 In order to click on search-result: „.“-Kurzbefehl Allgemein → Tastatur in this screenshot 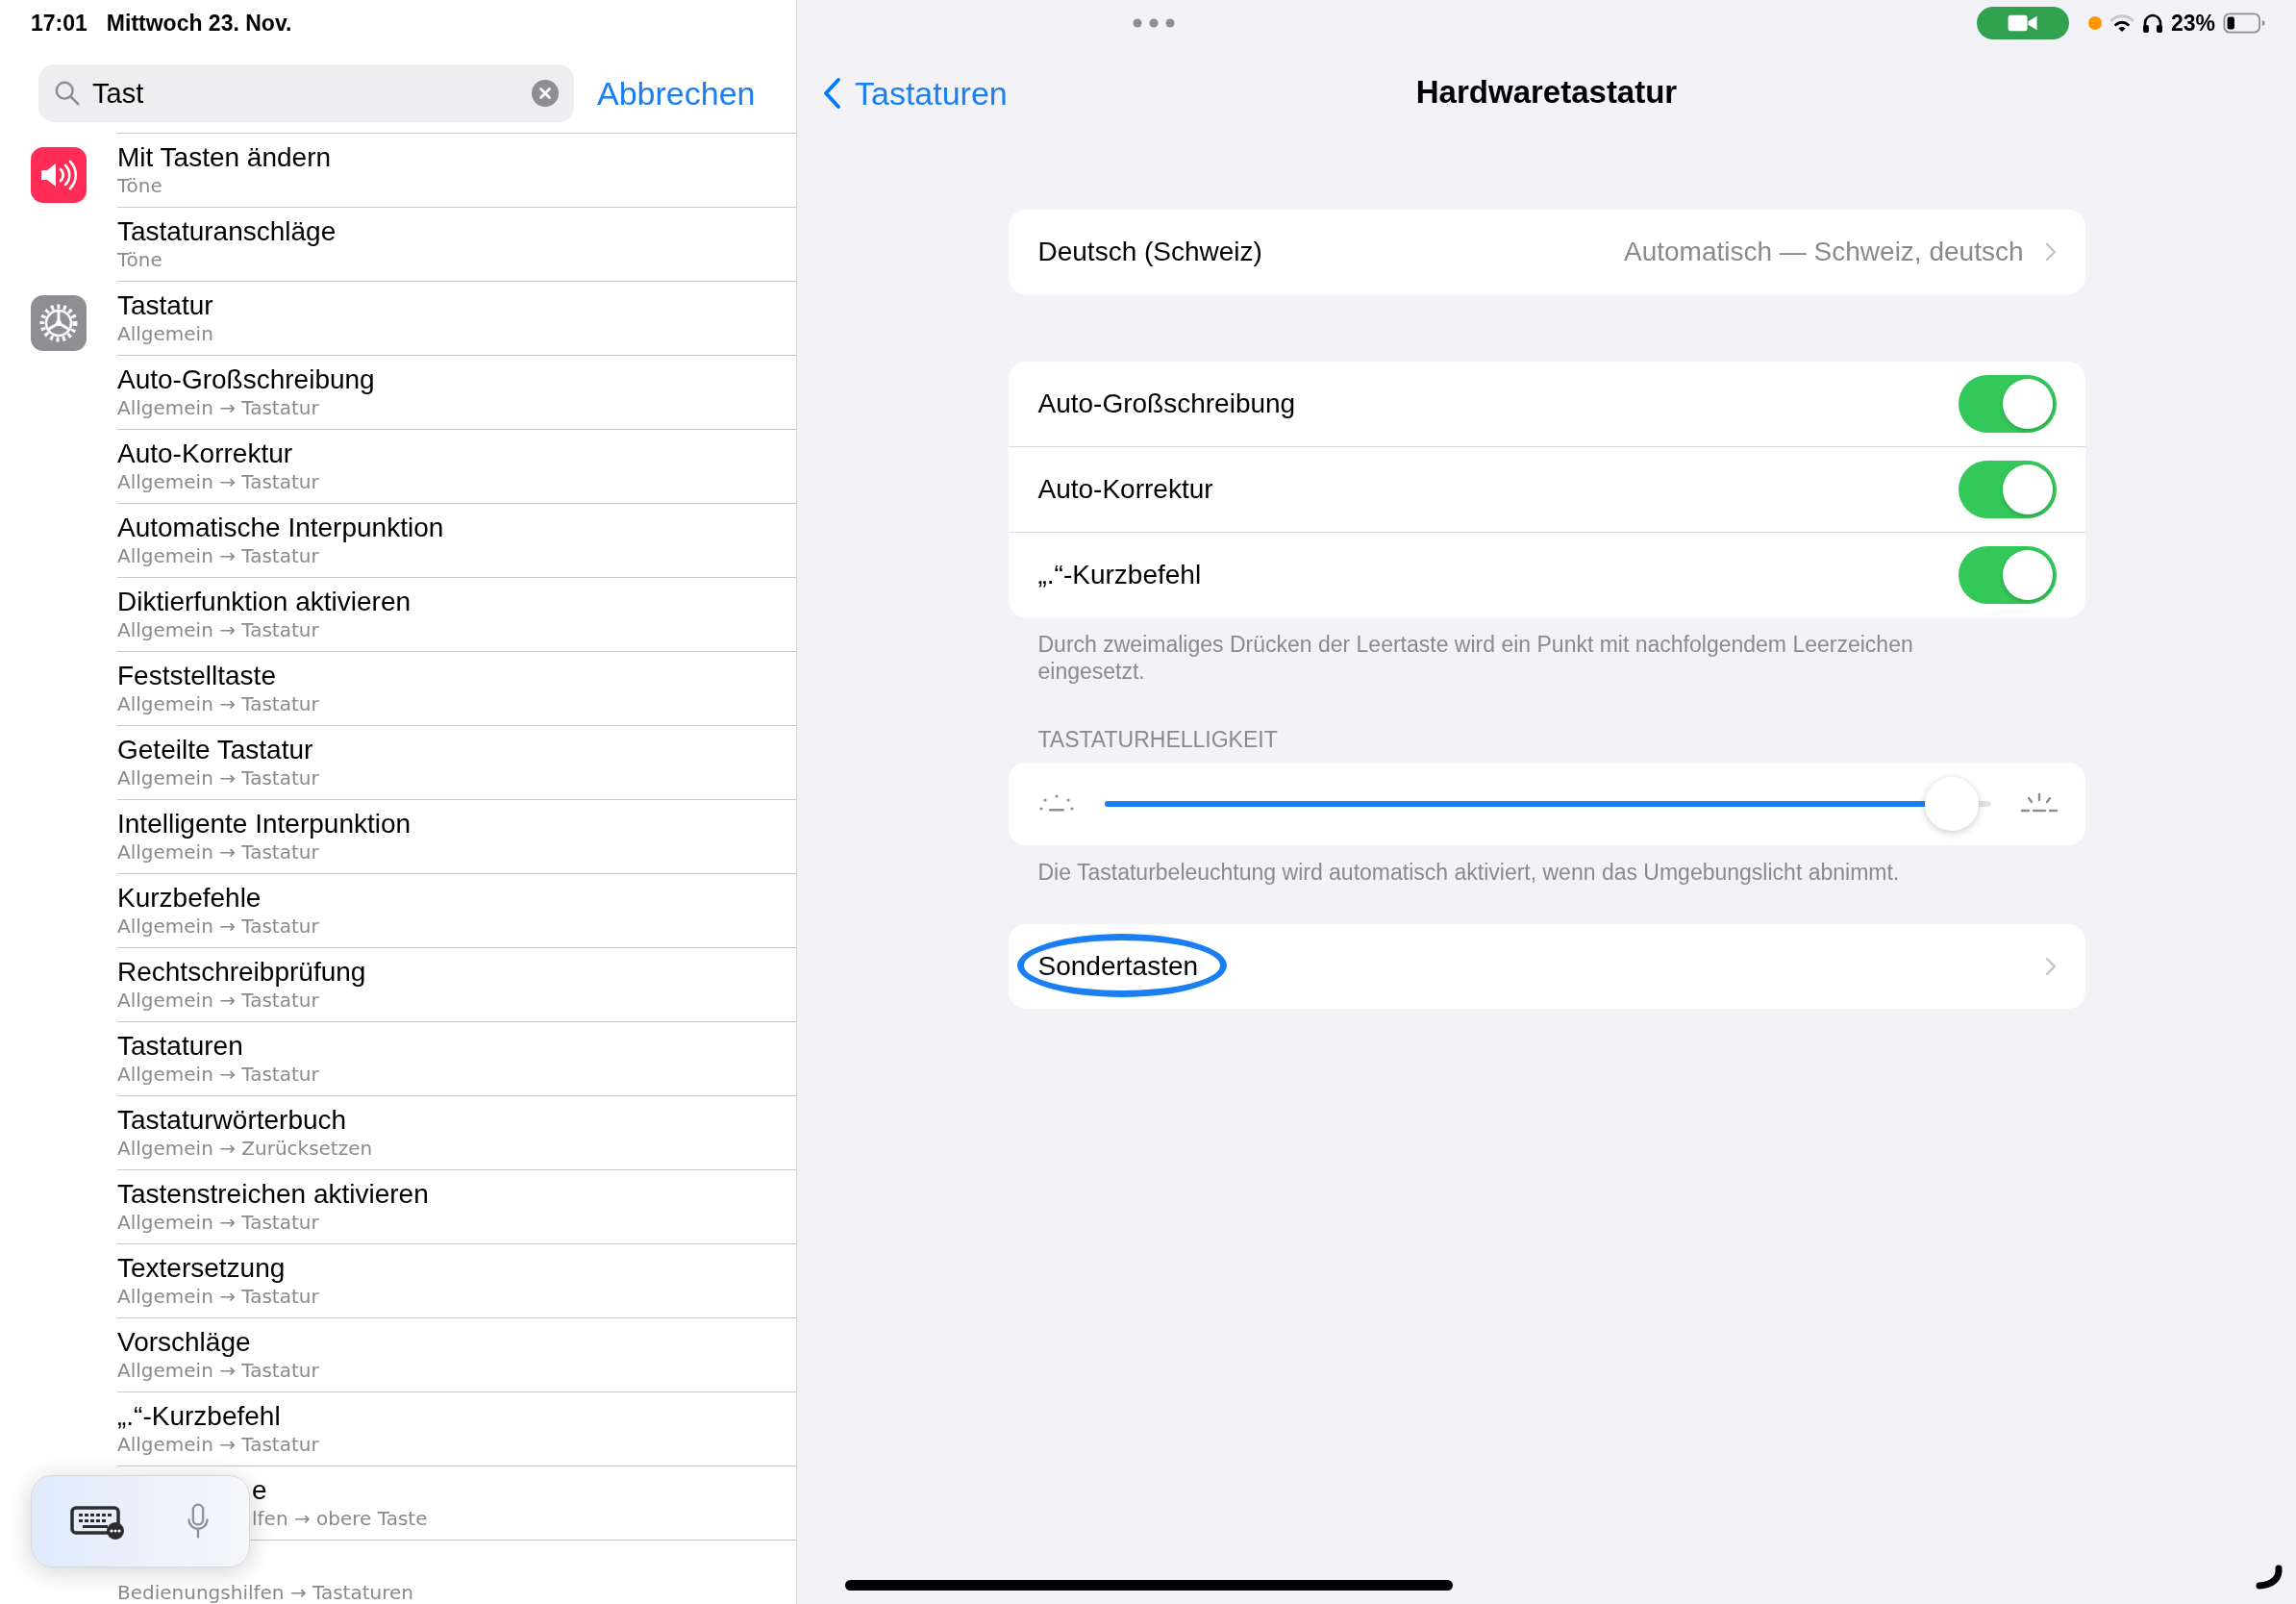, I will do `click(398, 1428)`.